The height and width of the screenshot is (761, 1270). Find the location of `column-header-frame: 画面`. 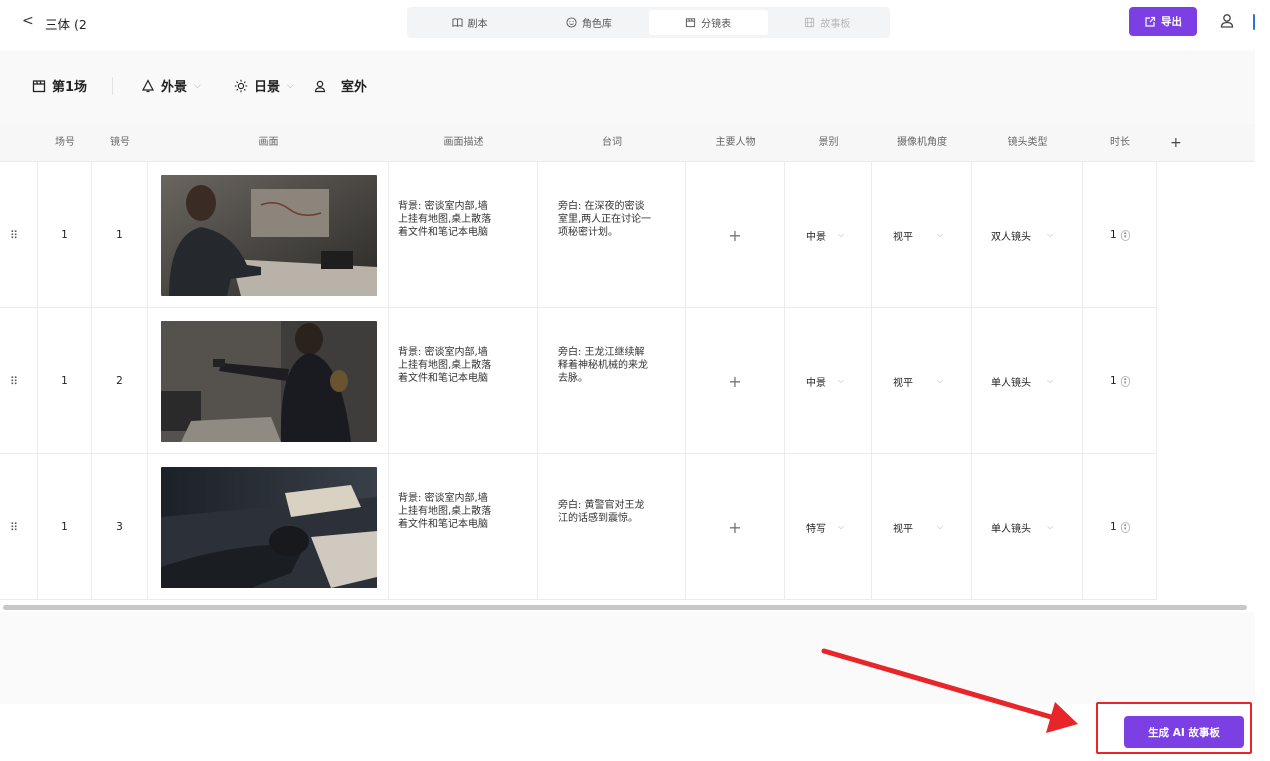

column-header-frame: 画面 is located at coordinates (268, 142).